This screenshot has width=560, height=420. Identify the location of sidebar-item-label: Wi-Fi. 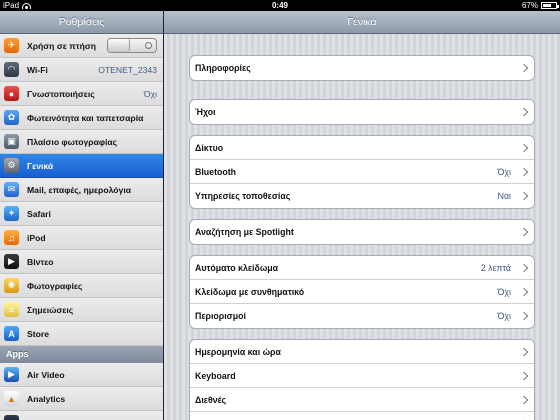
(37, 69).